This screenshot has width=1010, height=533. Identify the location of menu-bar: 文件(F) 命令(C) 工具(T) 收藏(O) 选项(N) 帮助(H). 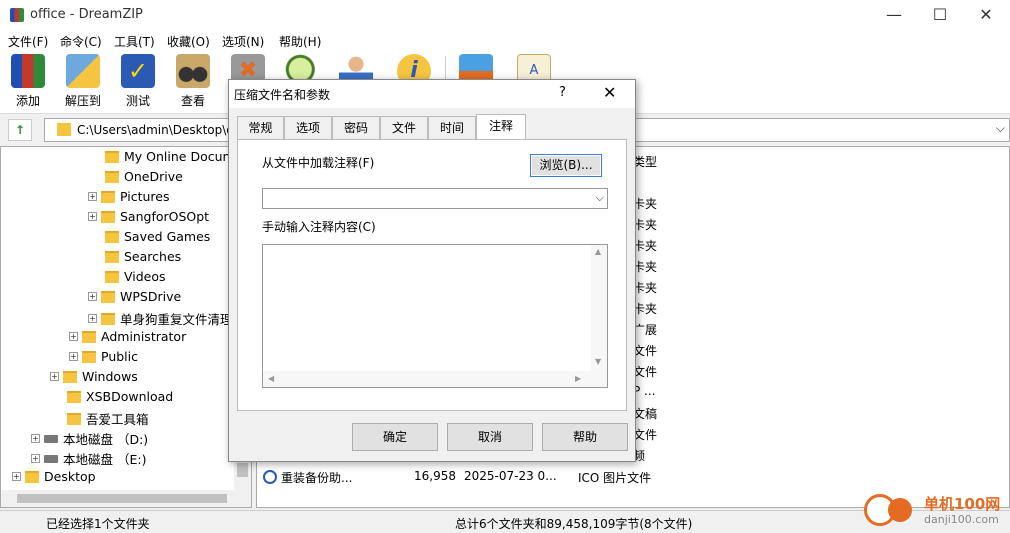
(505, 40).